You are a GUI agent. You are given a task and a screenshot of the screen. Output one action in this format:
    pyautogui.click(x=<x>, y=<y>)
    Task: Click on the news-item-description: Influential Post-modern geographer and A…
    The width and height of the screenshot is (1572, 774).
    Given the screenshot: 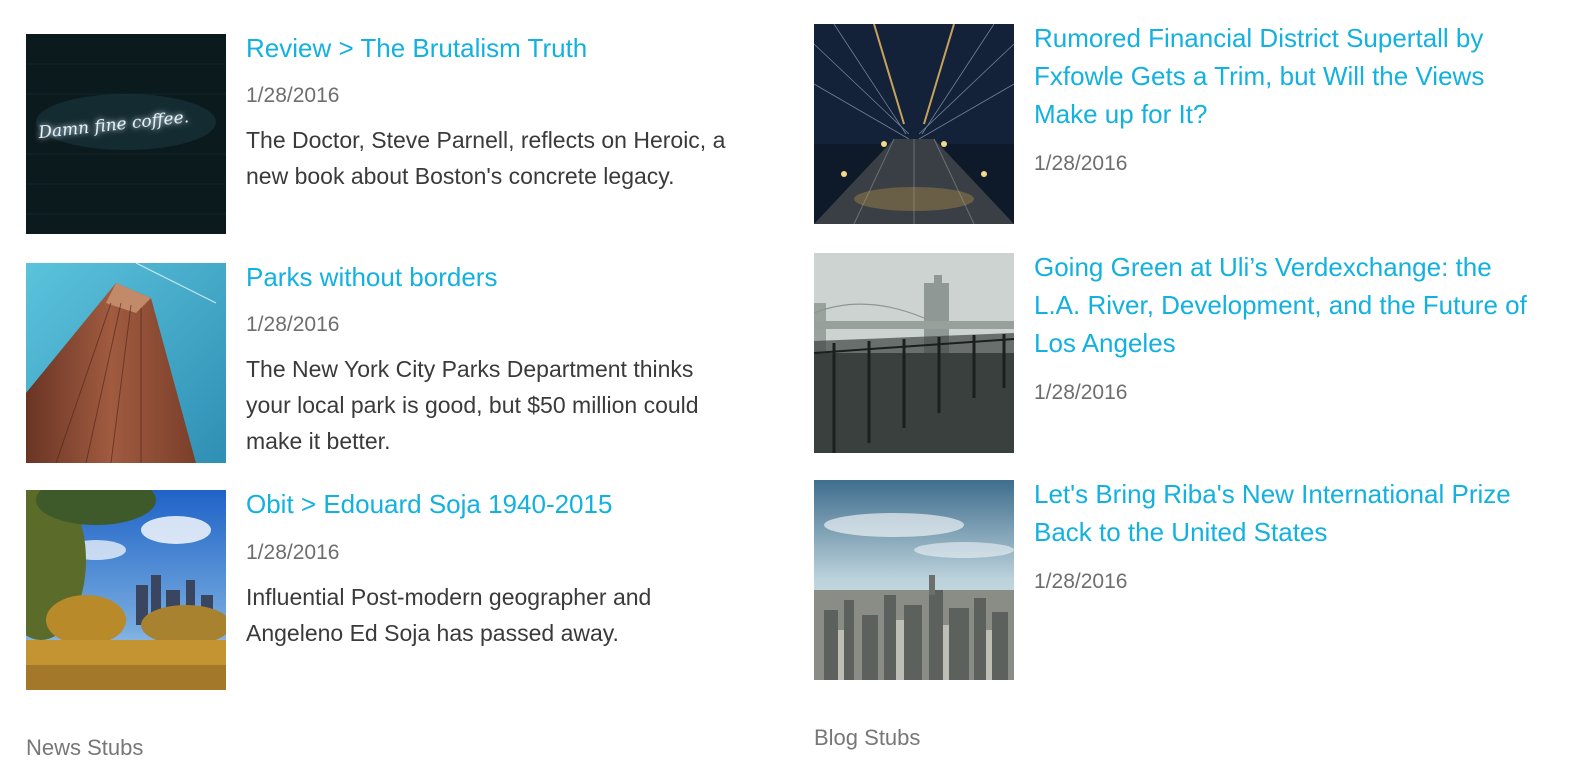 What is the action you would take?
    pyautogui.click(x=449, y=615)
    